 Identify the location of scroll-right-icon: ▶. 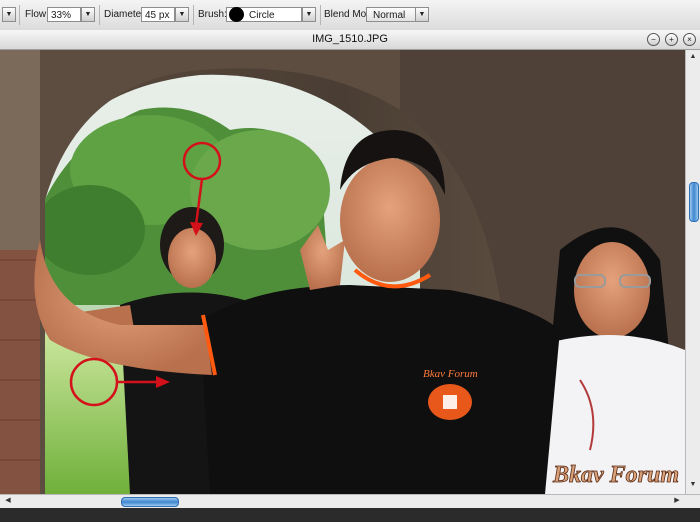
(677, 501).